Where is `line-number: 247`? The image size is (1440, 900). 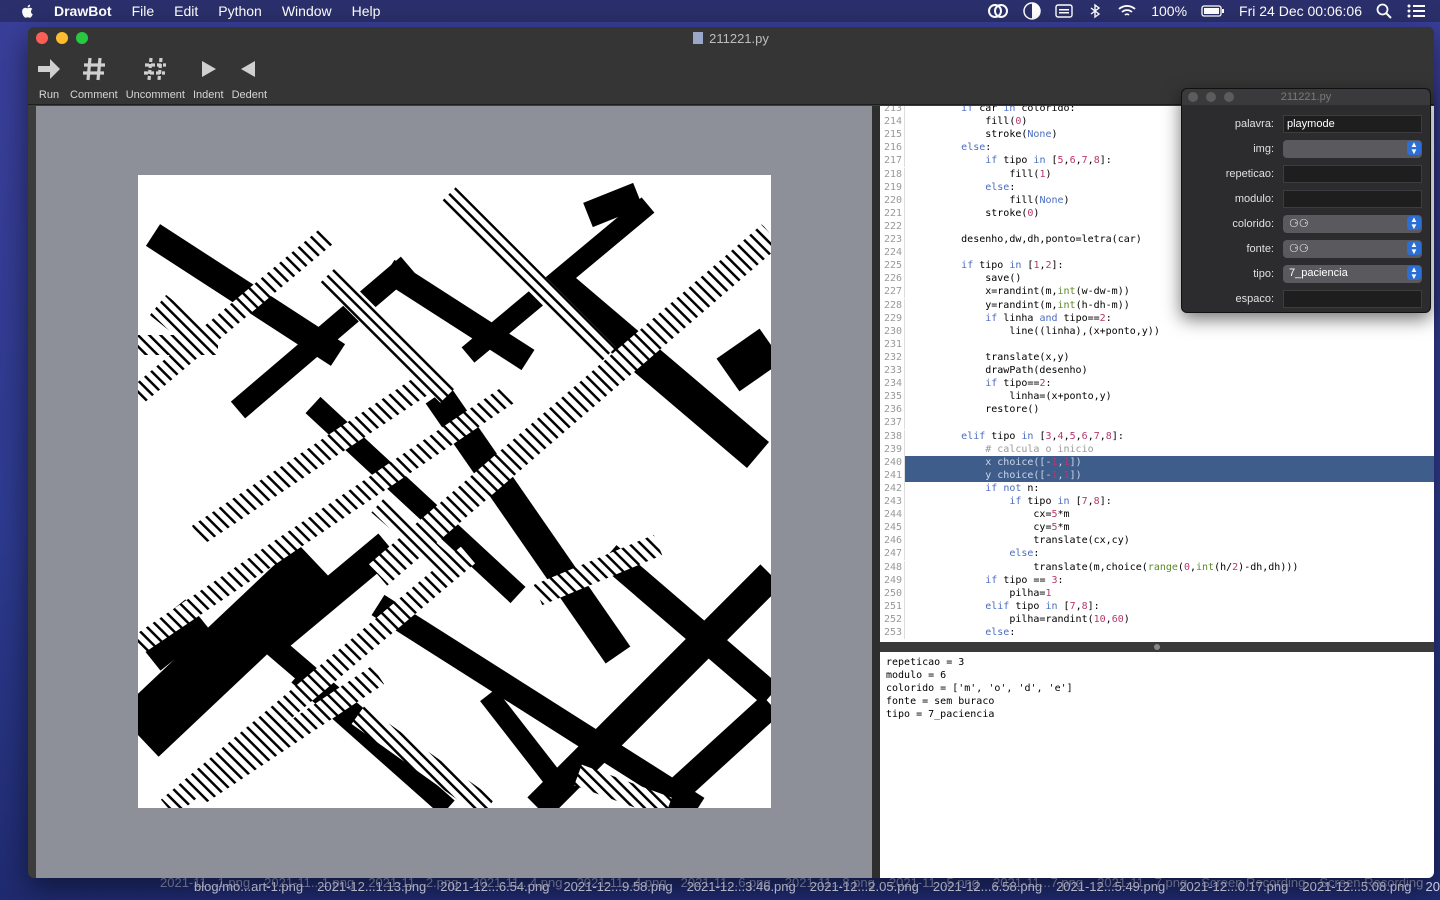
line-number: 247 is located at coordinates (892, 554).